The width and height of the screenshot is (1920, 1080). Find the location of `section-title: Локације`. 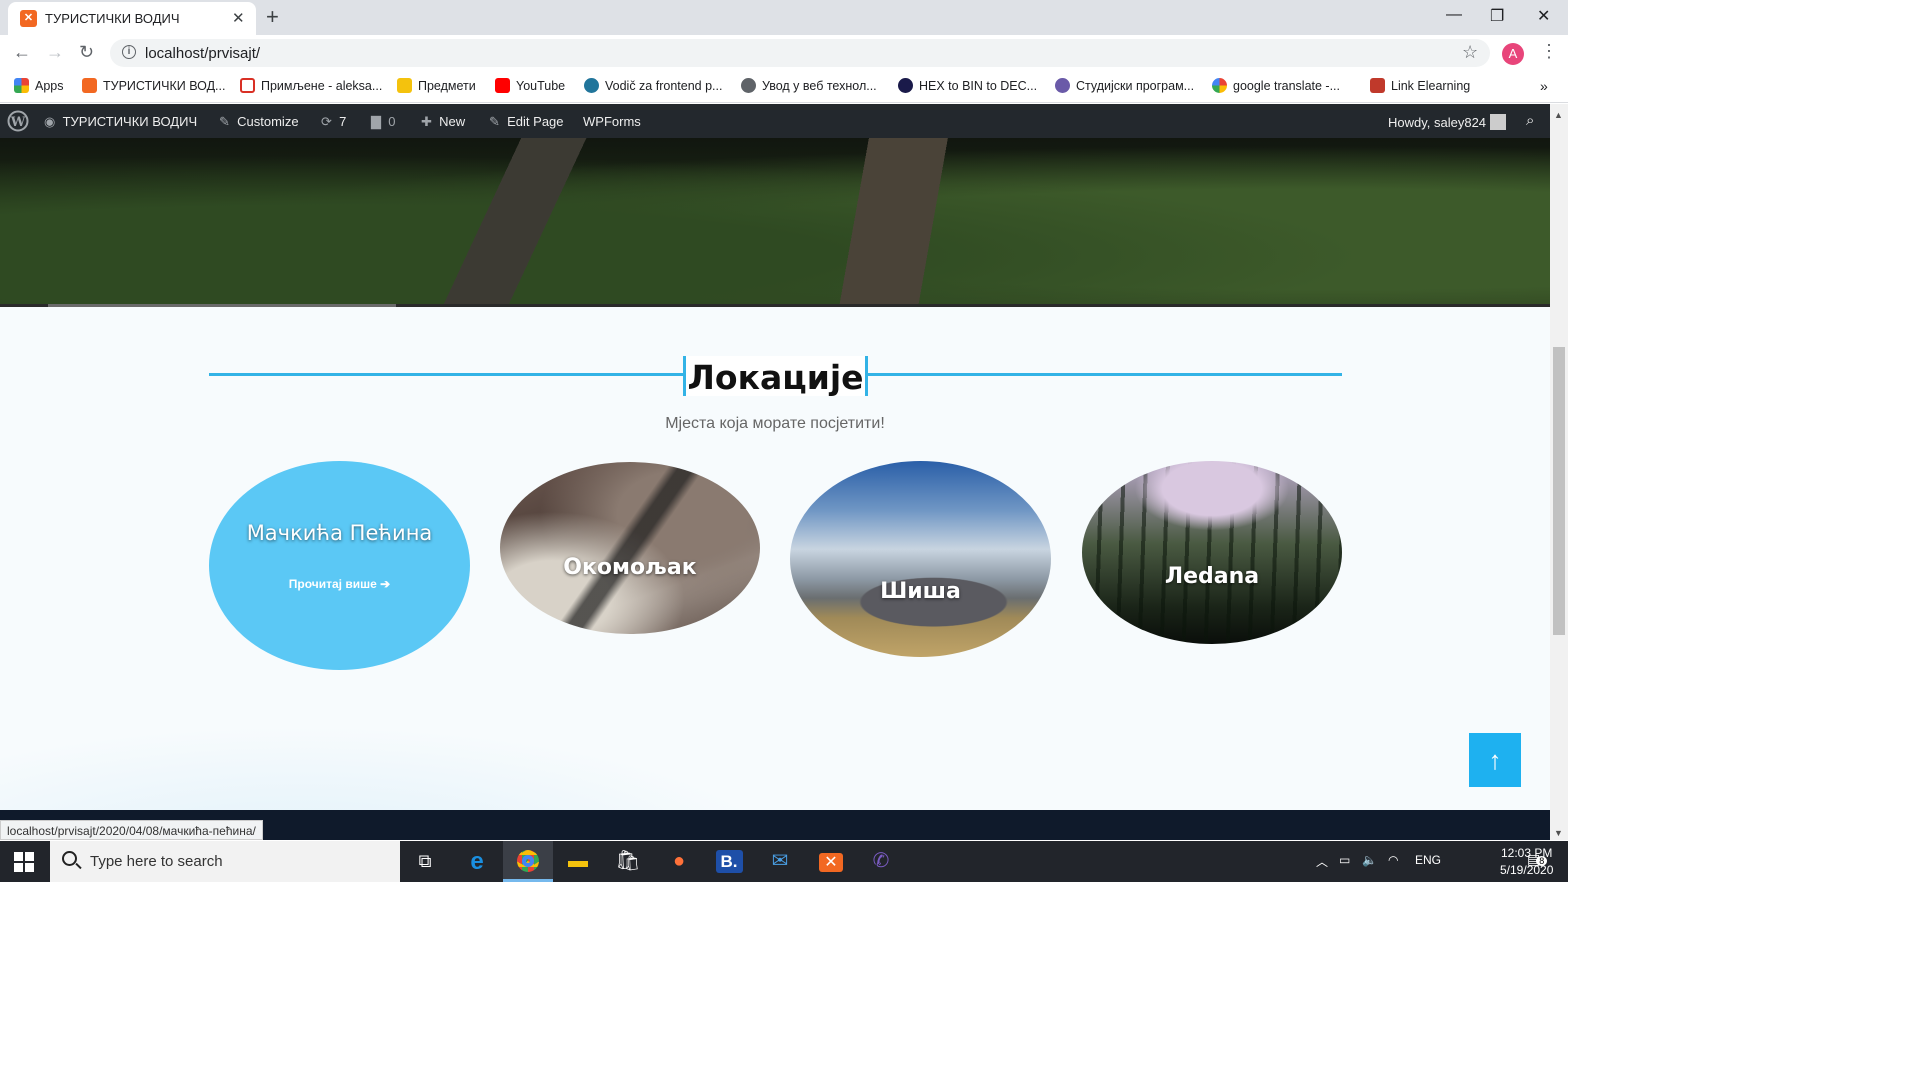

section-title: Локације is located at coordinates (775, 377).